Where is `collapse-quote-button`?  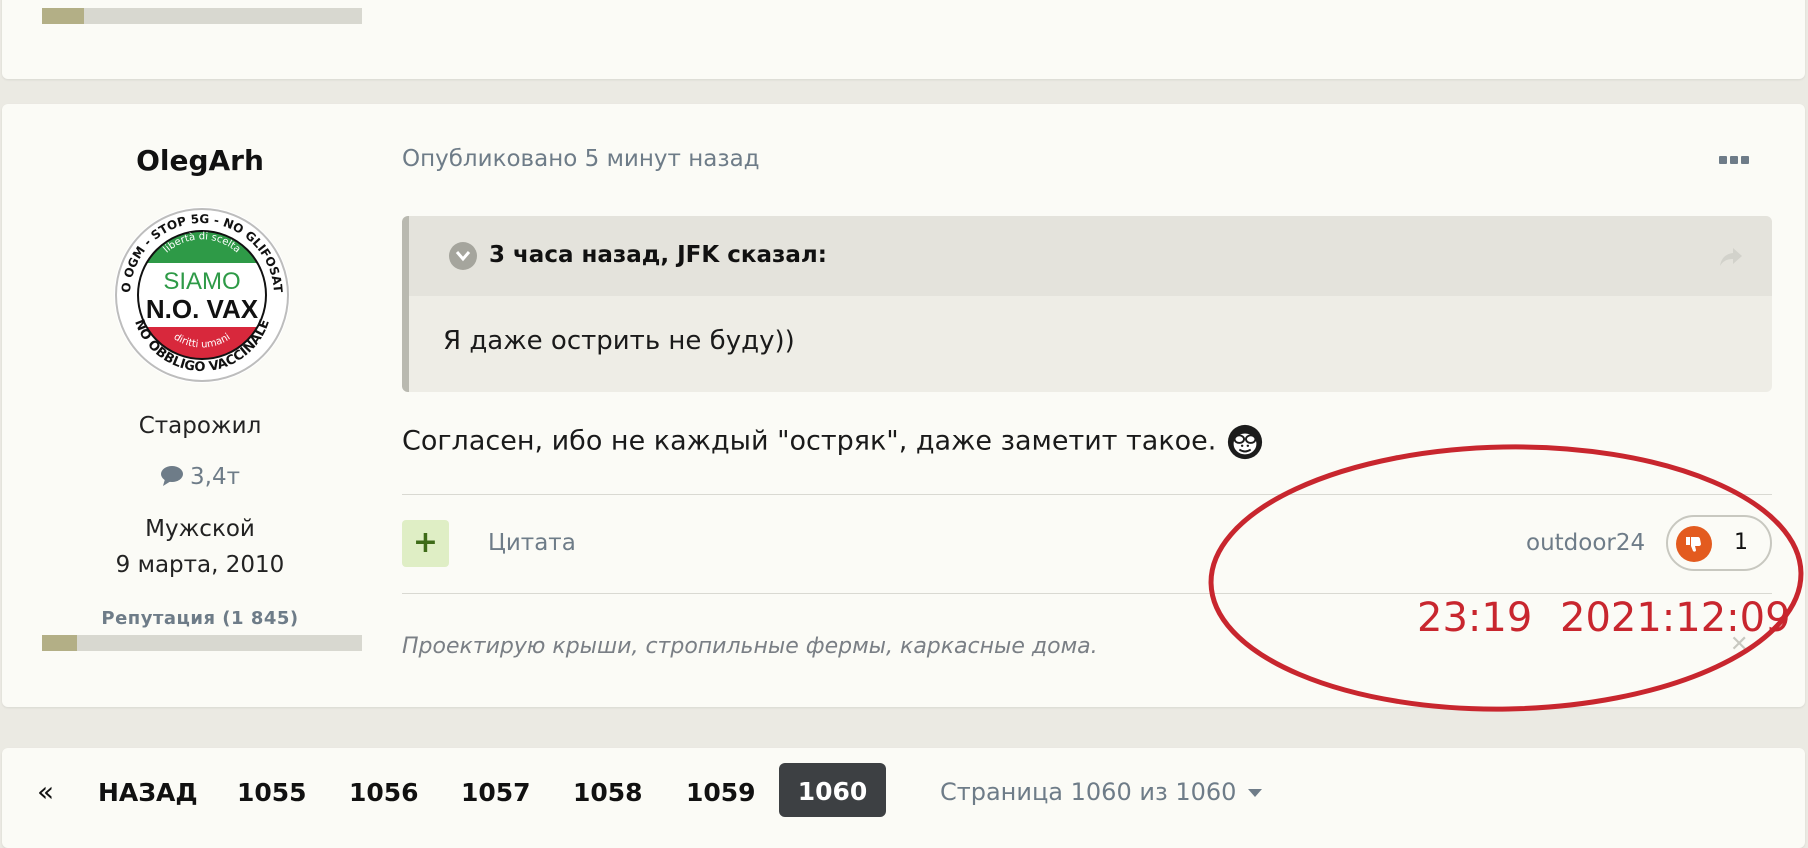 collapse-quote-button is located at coordinates (463, 256).